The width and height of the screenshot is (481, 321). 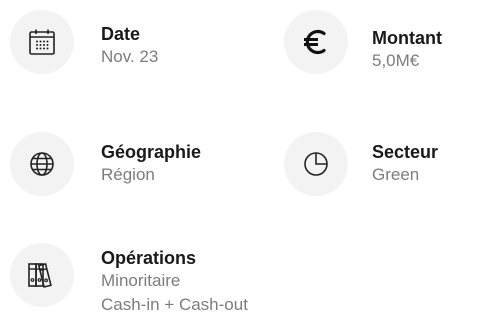 I want to click on detail-item-secteur: Secteur Green, so click(x=361, y=164).